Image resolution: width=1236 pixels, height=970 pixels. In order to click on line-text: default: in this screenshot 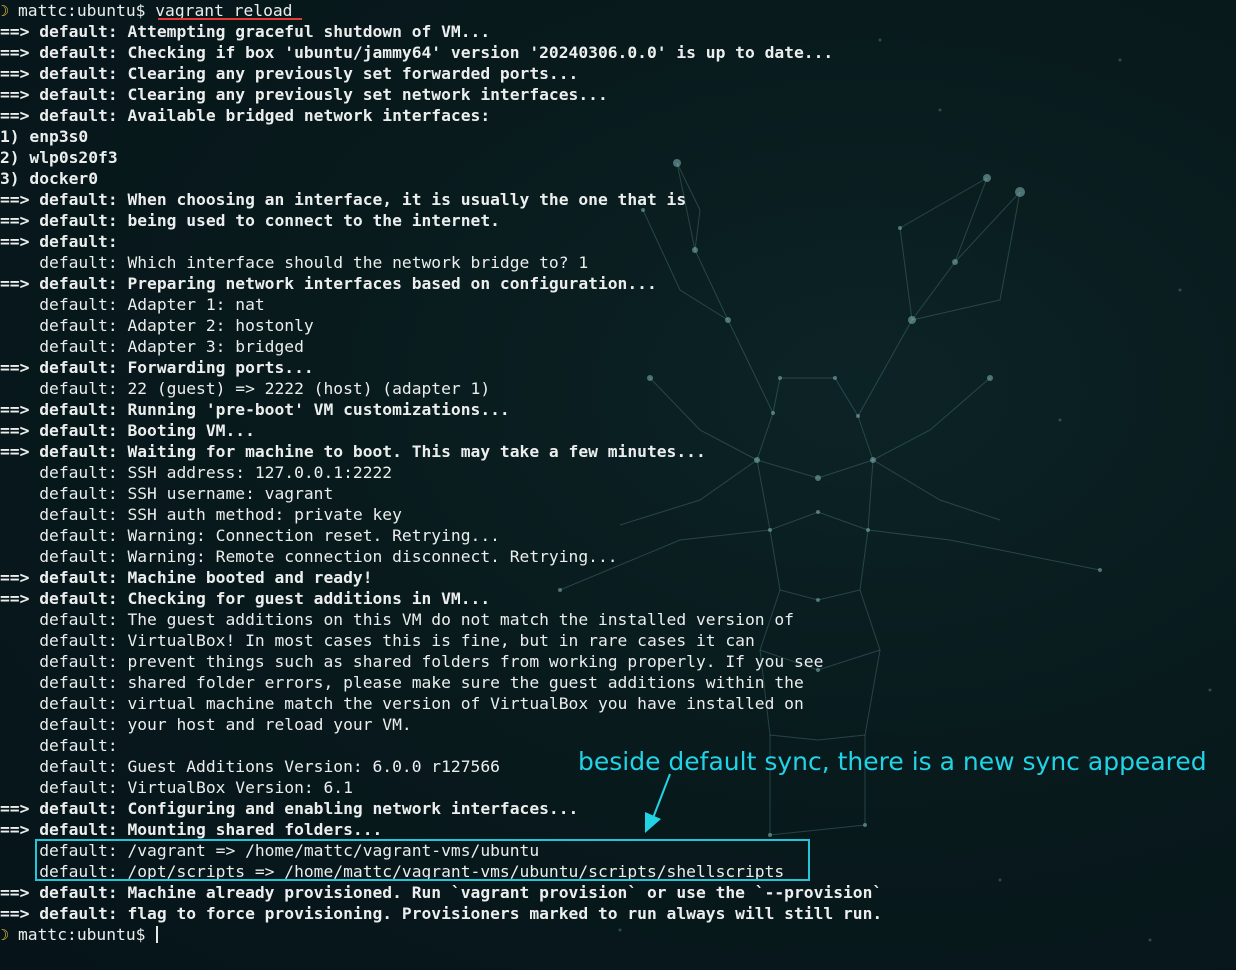, I will do `click(78, 241)`.